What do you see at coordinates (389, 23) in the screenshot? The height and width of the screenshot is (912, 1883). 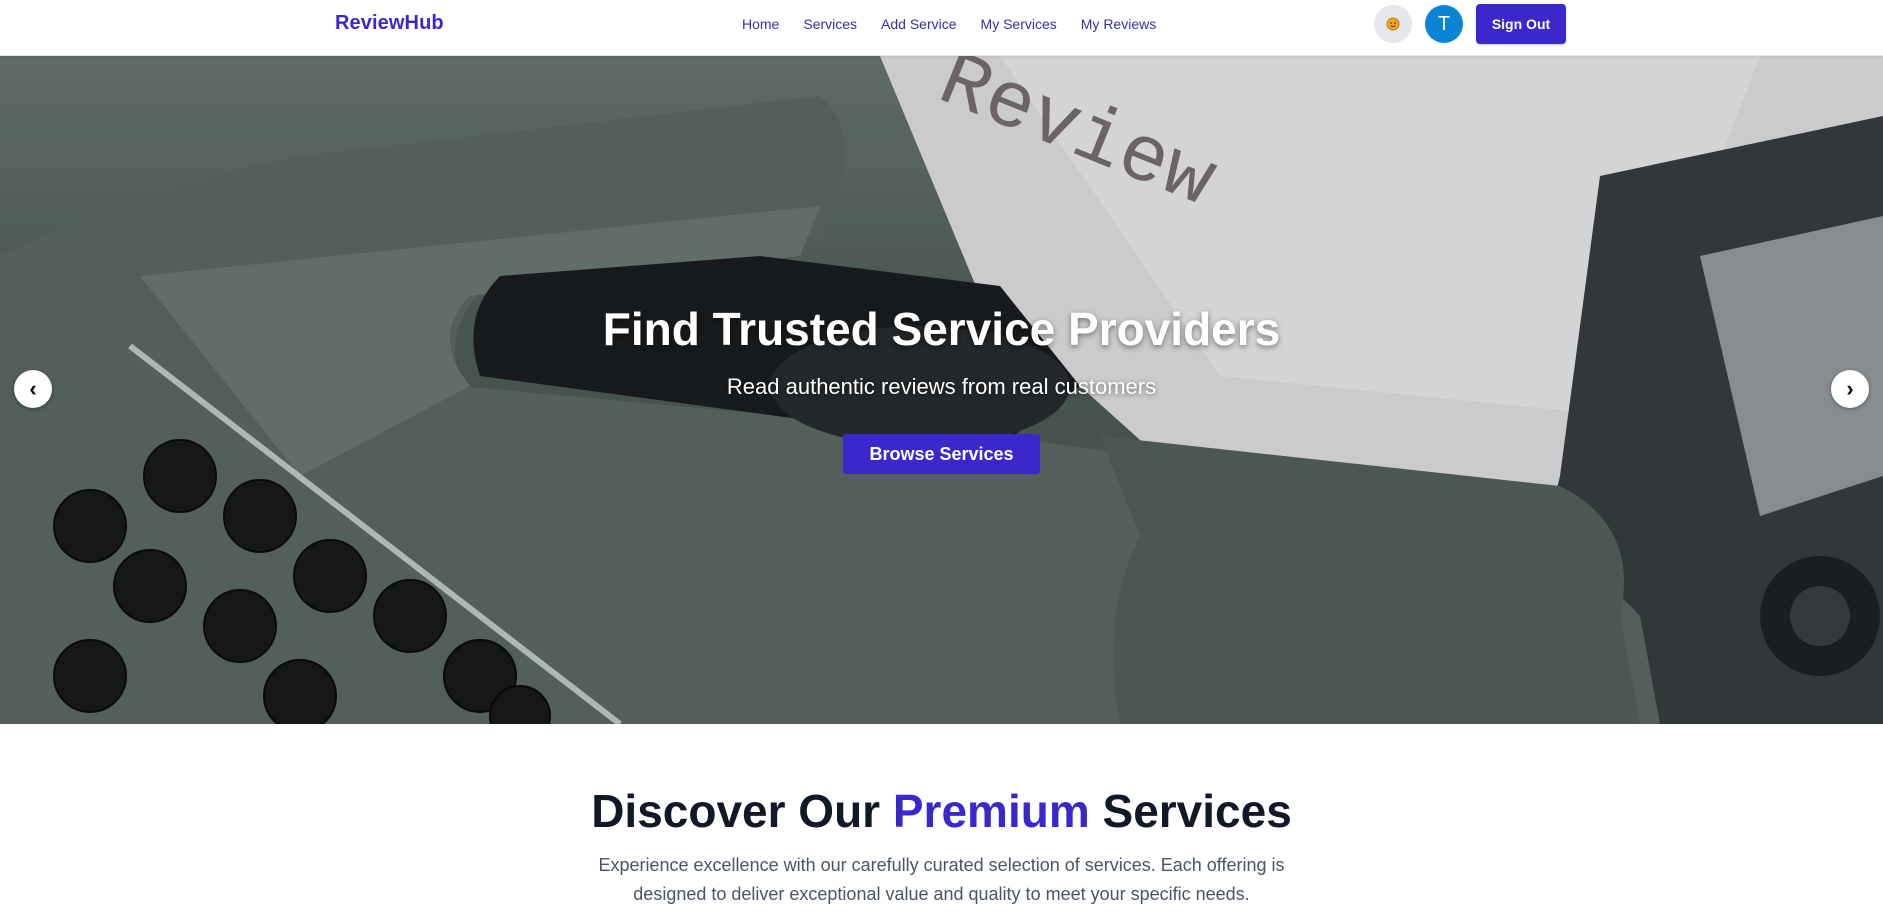 I see `brand-logo: ReviewHub` at bounding box center [389, 23].